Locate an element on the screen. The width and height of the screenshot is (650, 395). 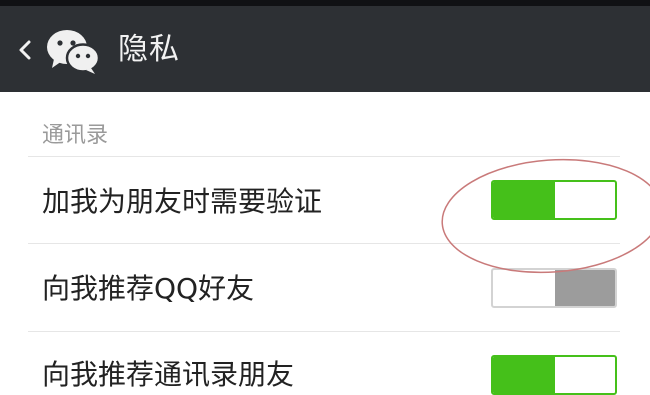
setting-label-recommend-qq: 向我推荐QQ好友 is located at coordinates (148, 288).